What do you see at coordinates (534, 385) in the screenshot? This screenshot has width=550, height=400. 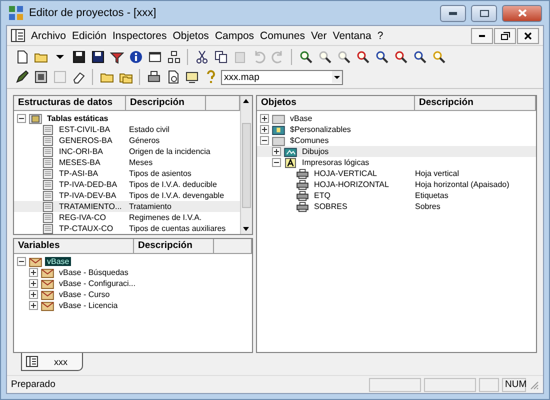 I see `resize-grip-icon` at bounding box center [534, 385].